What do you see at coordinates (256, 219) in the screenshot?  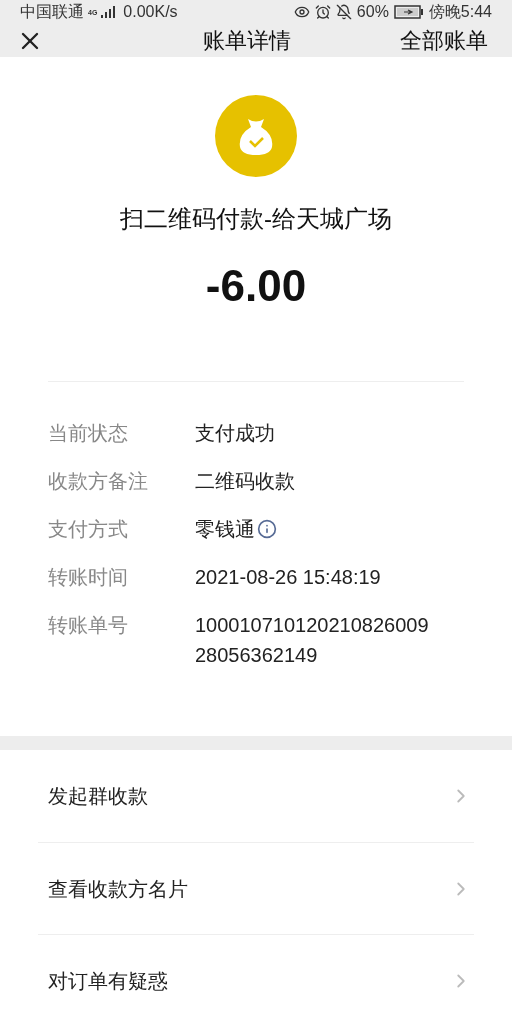 I see `payment-title: 扫二维码付款-给天城广场` at bounding box center [256, 219].